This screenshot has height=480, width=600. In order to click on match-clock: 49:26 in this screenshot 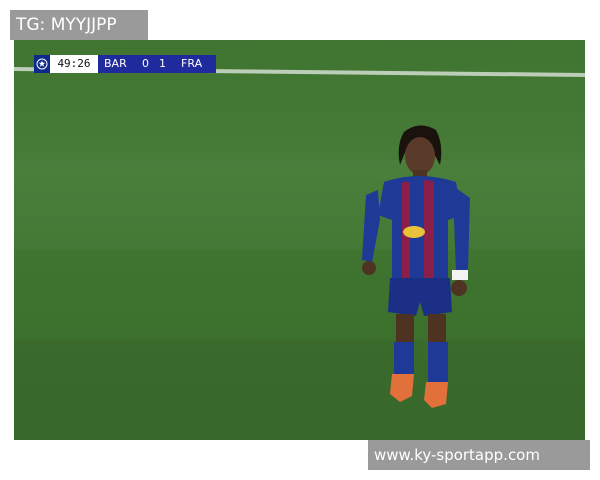, I will do `click(74, 64)`.